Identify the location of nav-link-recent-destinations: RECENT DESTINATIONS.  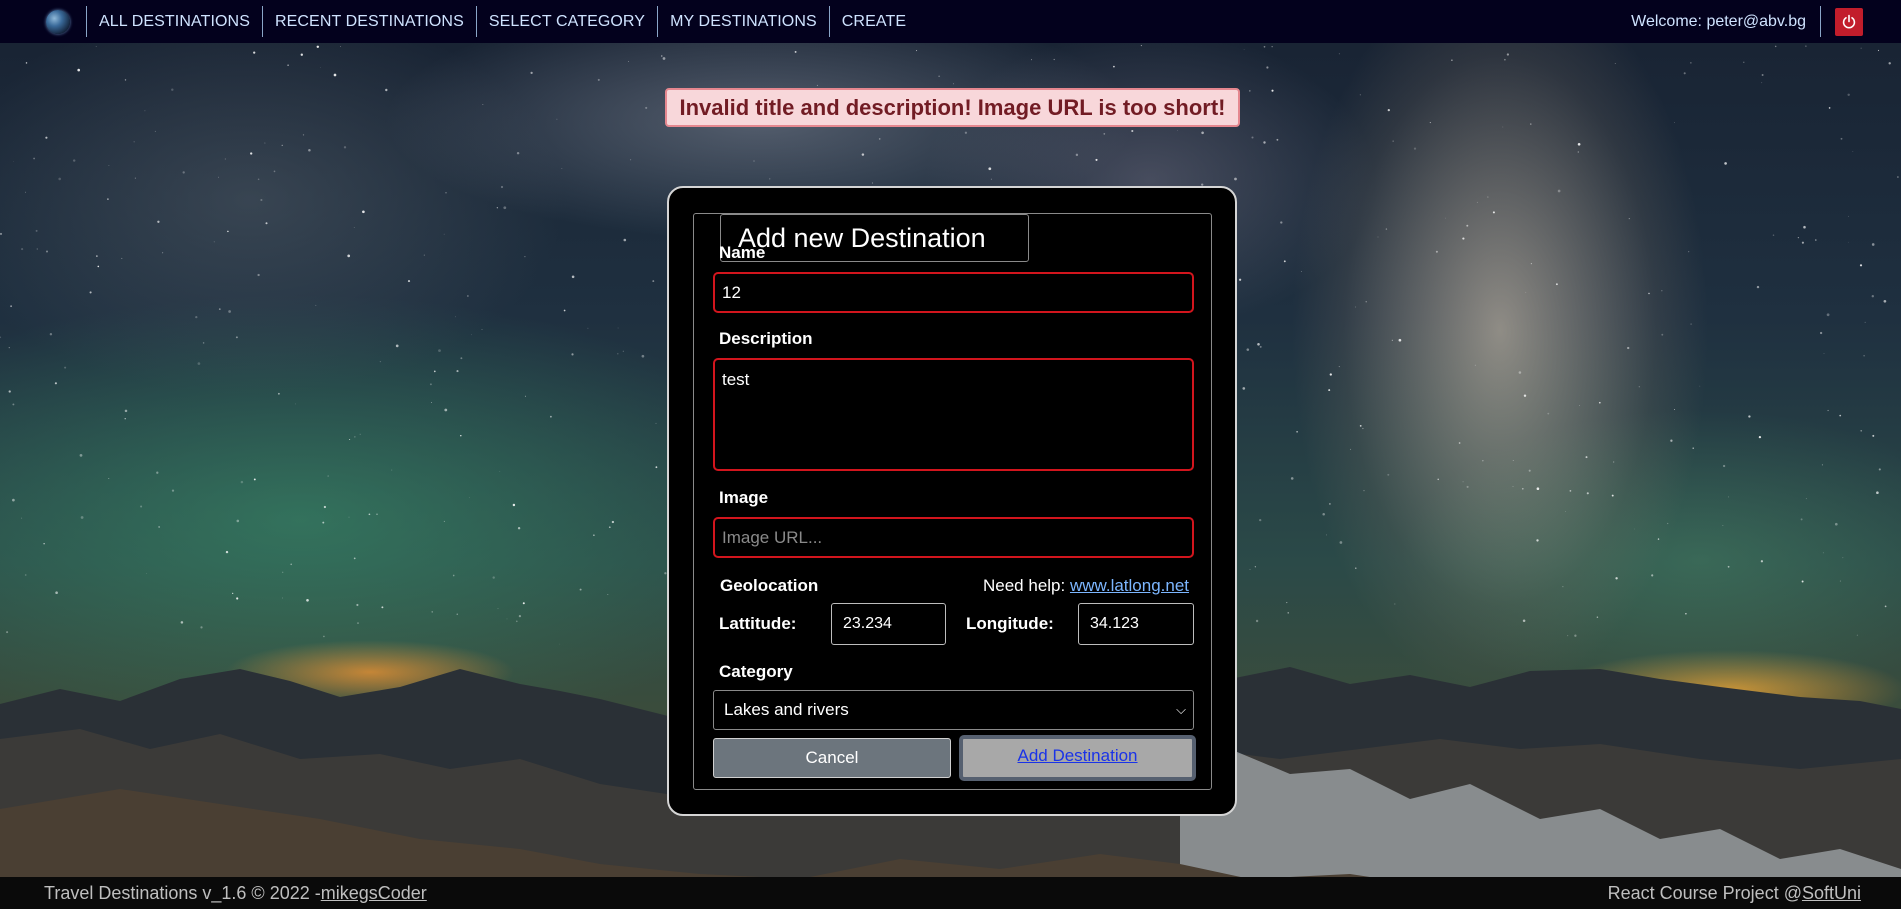
(368, 21).